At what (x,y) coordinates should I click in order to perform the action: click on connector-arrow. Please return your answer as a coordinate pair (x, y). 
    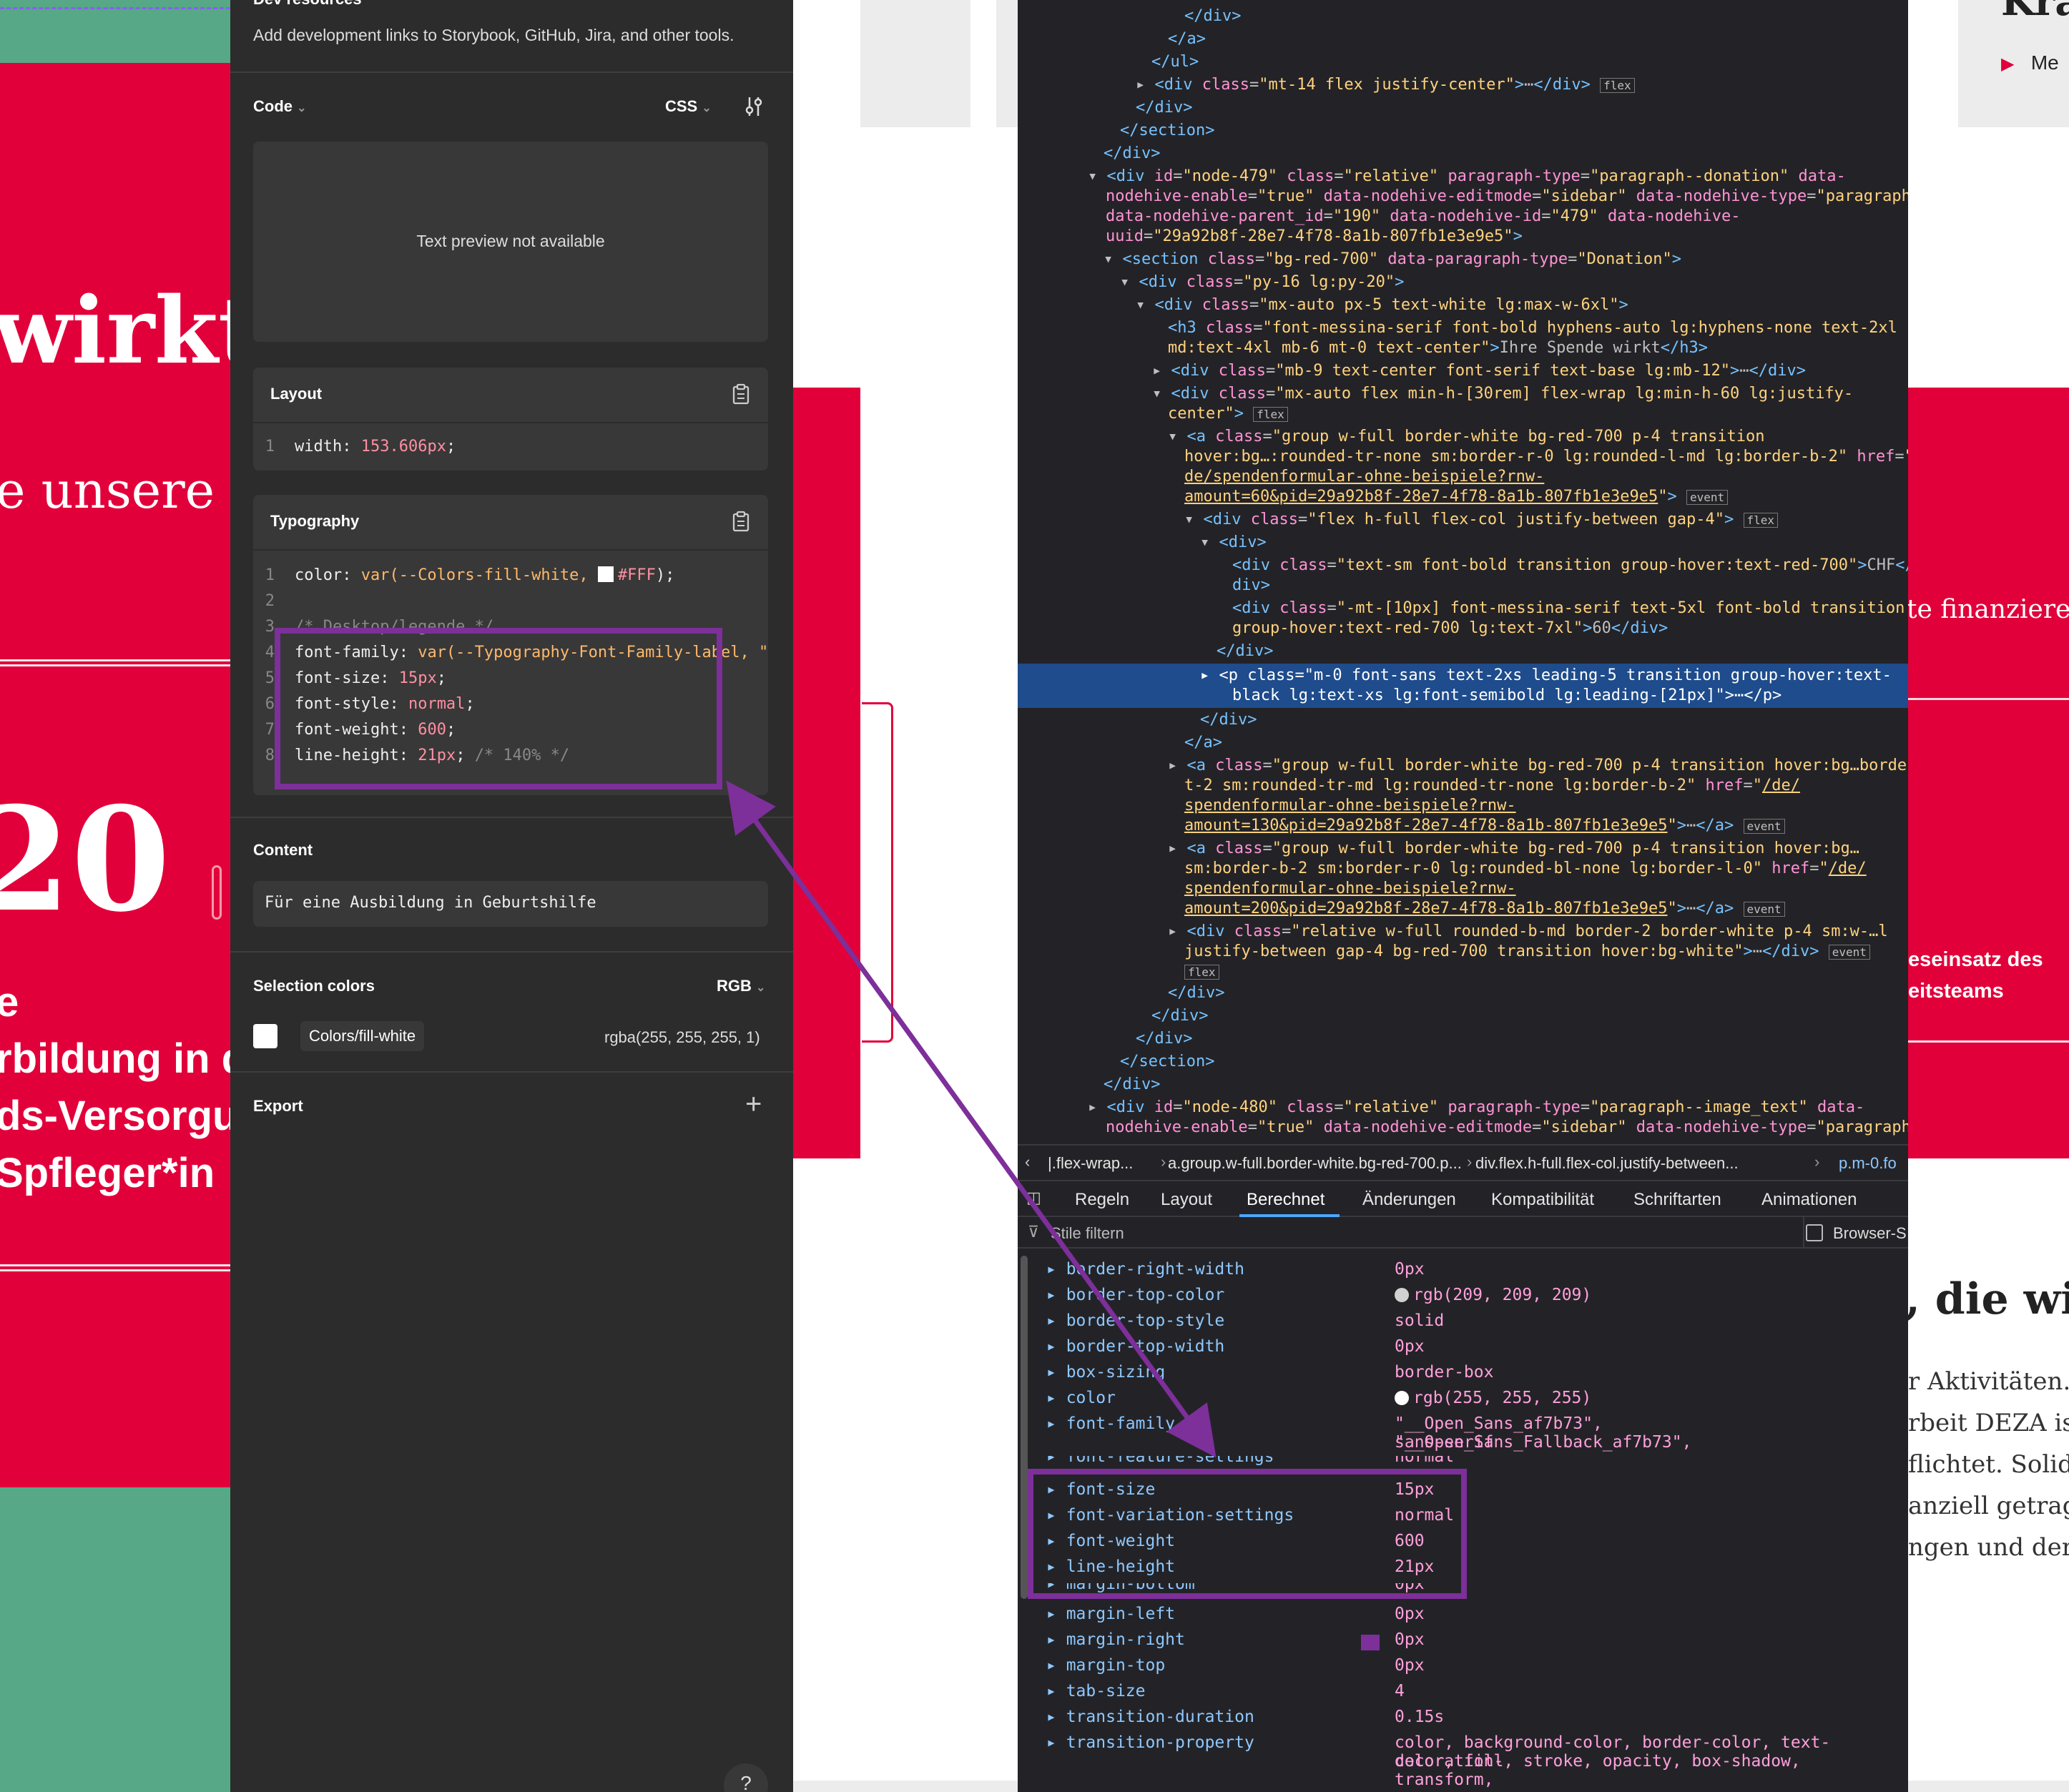
    Looking at the image, I should click on (971, 1119).